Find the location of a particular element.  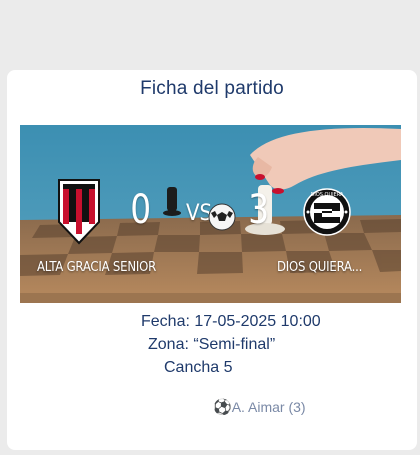

match-zone: Zona: “Semi-final” is located at coordinates (212, 344).